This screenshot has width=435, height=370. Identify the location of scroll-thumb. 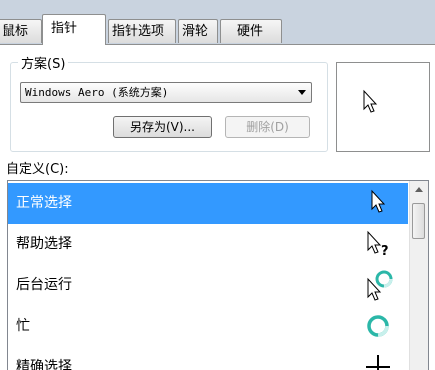
(418, 221).